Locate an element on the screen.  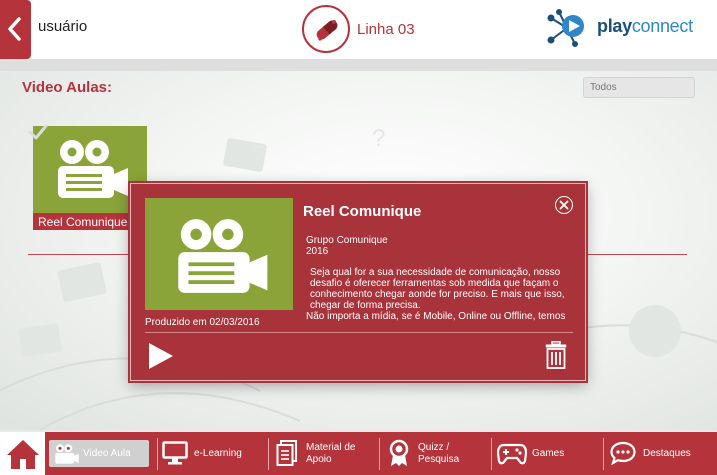
home-icon is located at coordinates (23, 454).